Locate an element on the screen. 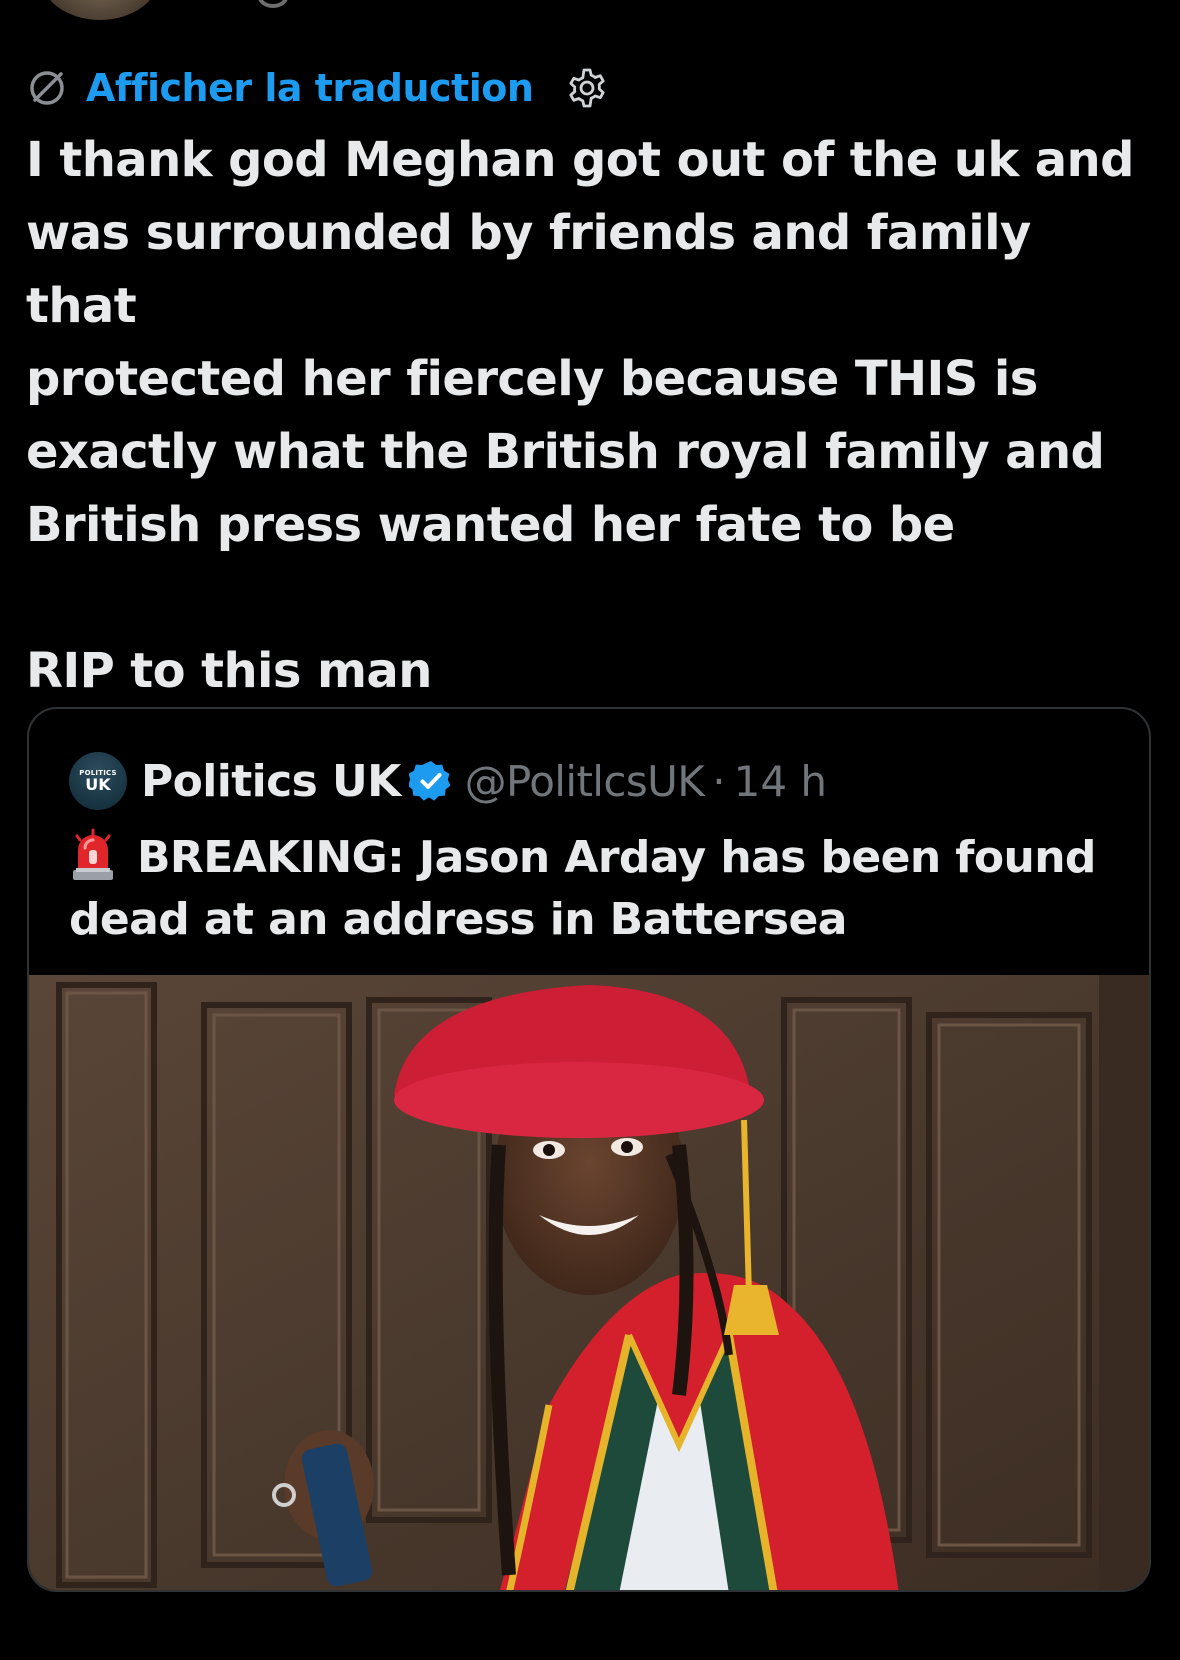  author-name-fragment is located at coordinates (273, 4).